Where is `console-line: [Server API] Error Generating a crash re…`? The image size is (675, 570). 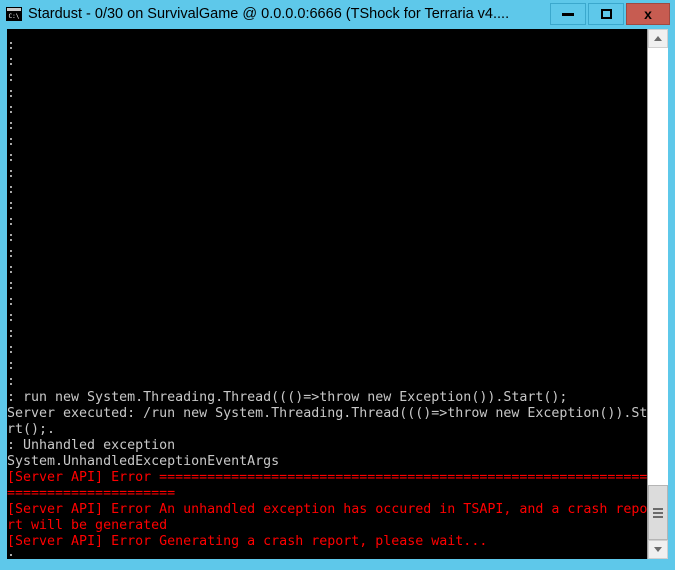
console-line: [Server API] Error Generating a crash re… is located at coordinates (247, 541).